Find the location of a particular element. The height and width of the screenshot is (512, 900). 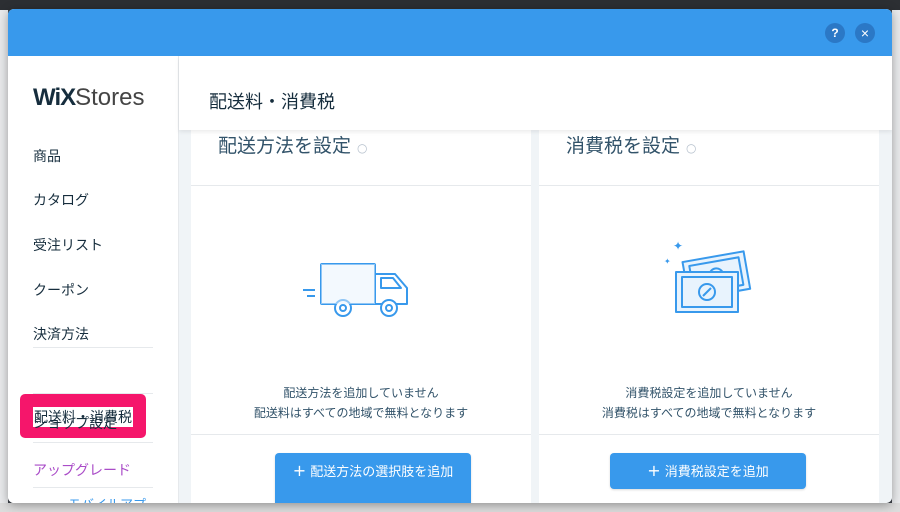

add-shipping-option-button: + 配送方法の選択肢を追加 is located at coordinates (373, 478).